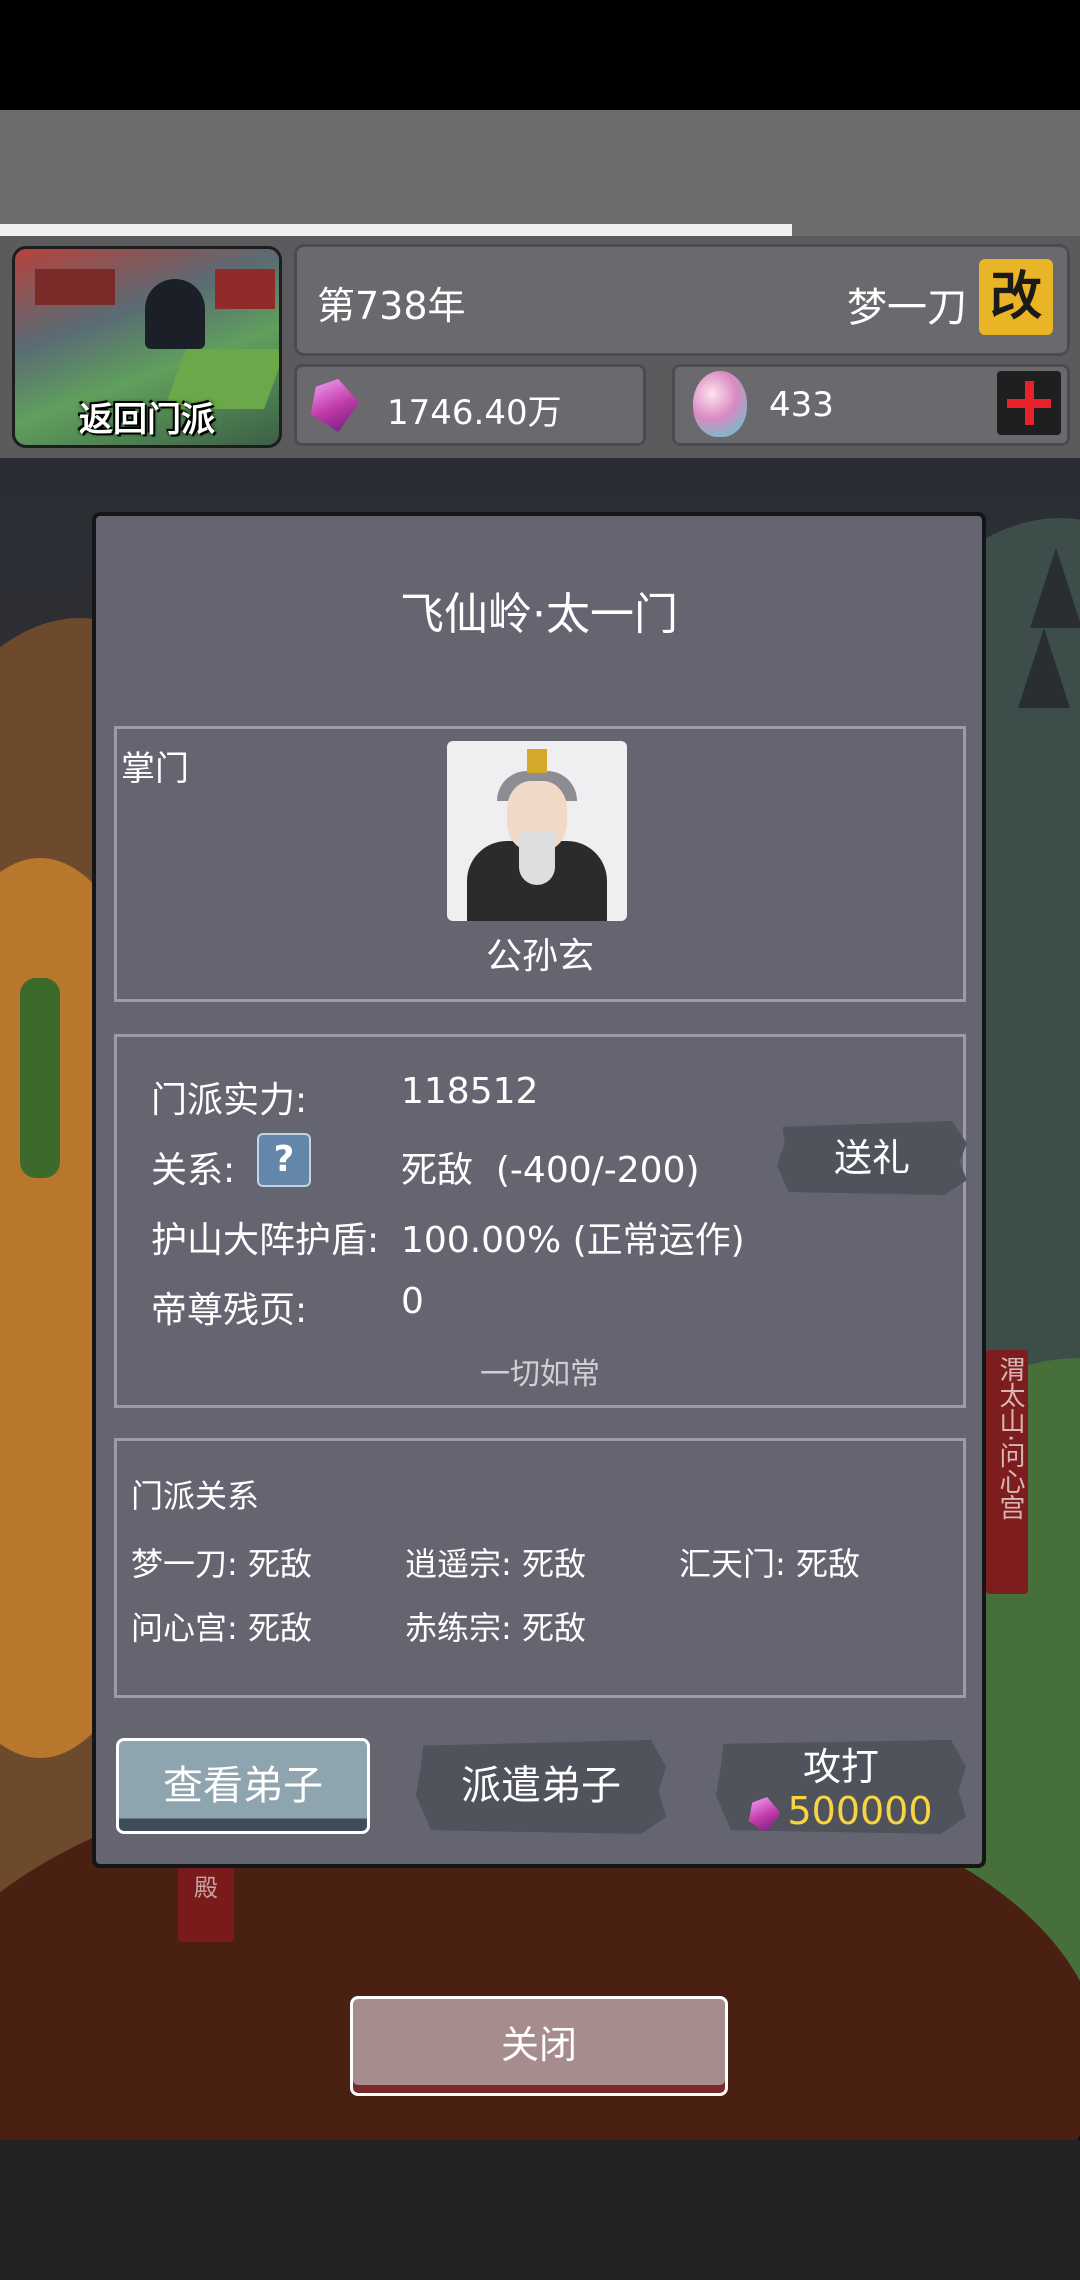 The image size is (1080, 2280). What do you see at coordinates (1010, 1438) in the screenshot?
I see `location-tag-label: 渭太山·问心宫` at bounding box center [1010, 1438].